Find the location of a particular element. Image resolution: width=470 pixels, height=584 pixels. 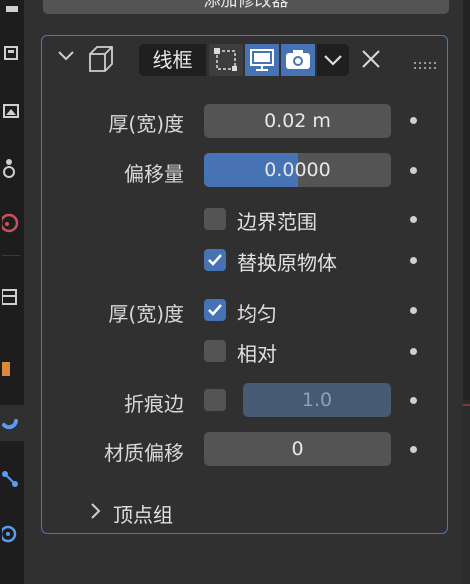

view-layer-icon is located at coordinates (9, 168).